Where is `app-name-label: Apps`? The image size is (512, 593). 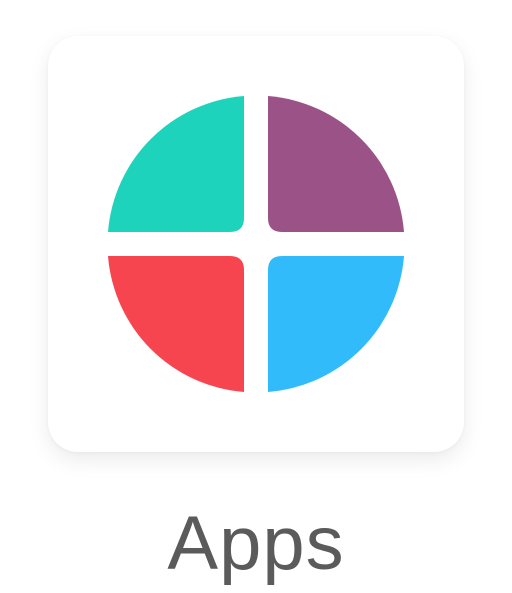
app-name-label: Apps is located at coordinates (256, 543).